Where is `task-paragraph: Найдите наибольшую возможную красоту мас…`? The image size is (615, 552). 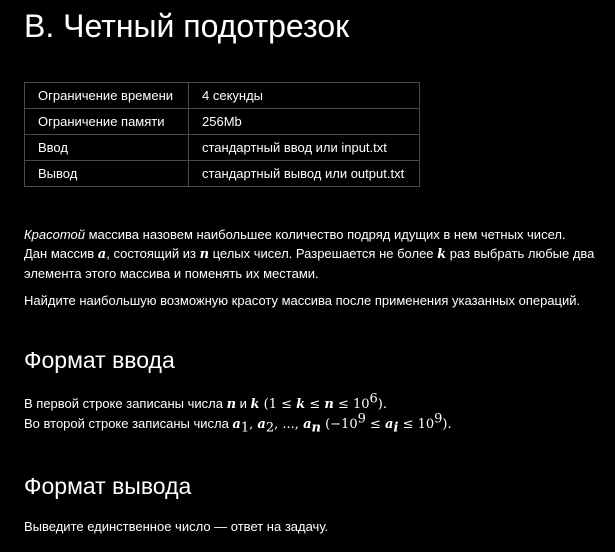
task-paragraph: Найдите наибольшую возможную красоту мас… is located at coordinates (302, 300).